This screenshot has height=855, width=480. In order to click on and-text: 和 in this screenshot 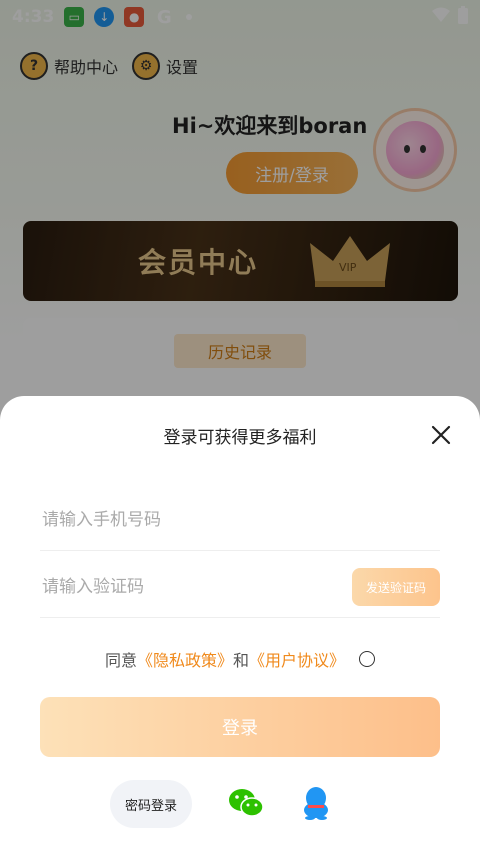, I will do `click(241, 660)`.